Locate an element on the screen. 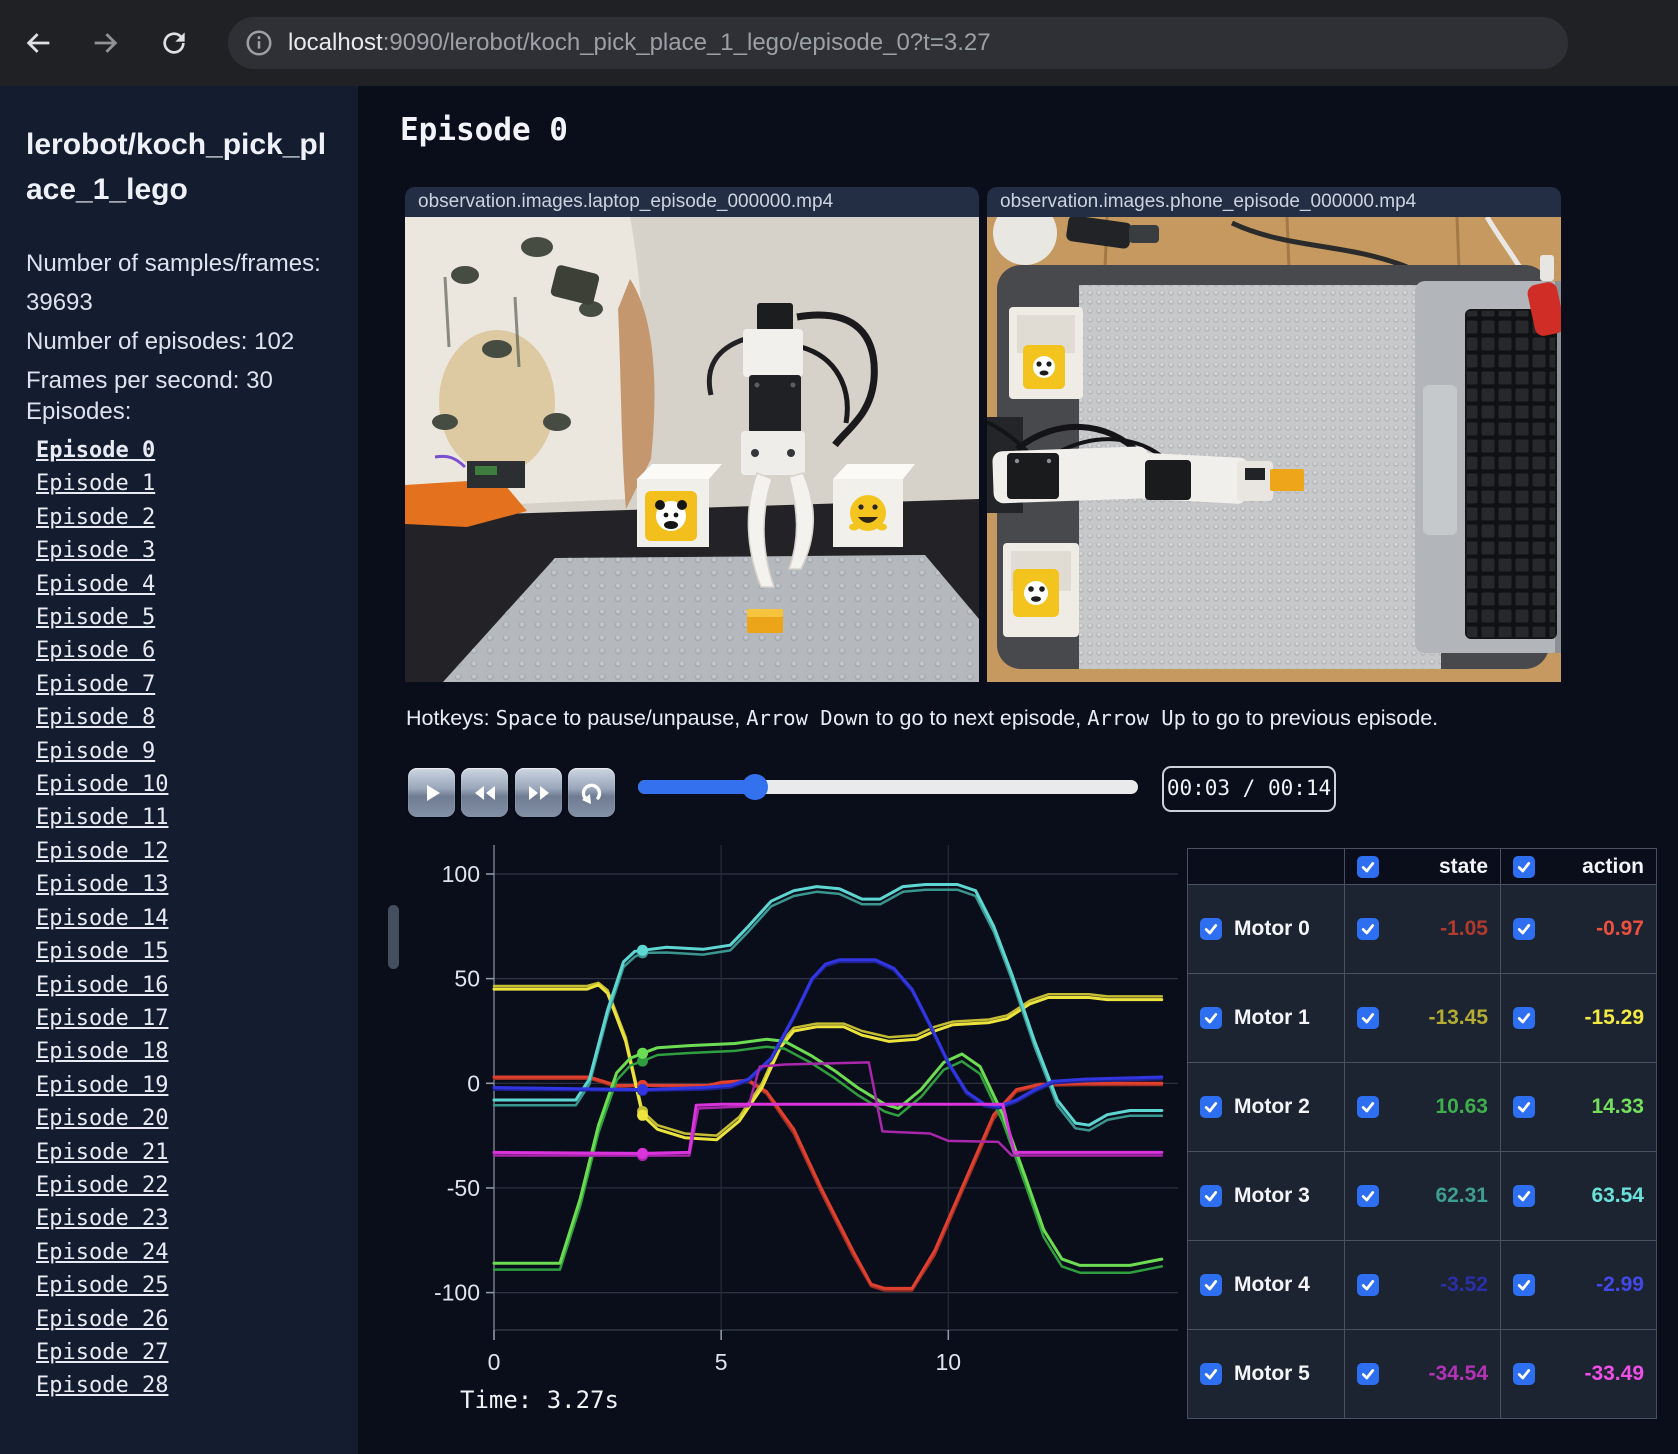 This screenshot has height=1454, width=1678. action-header: action is located at coordinates (1613, 866).